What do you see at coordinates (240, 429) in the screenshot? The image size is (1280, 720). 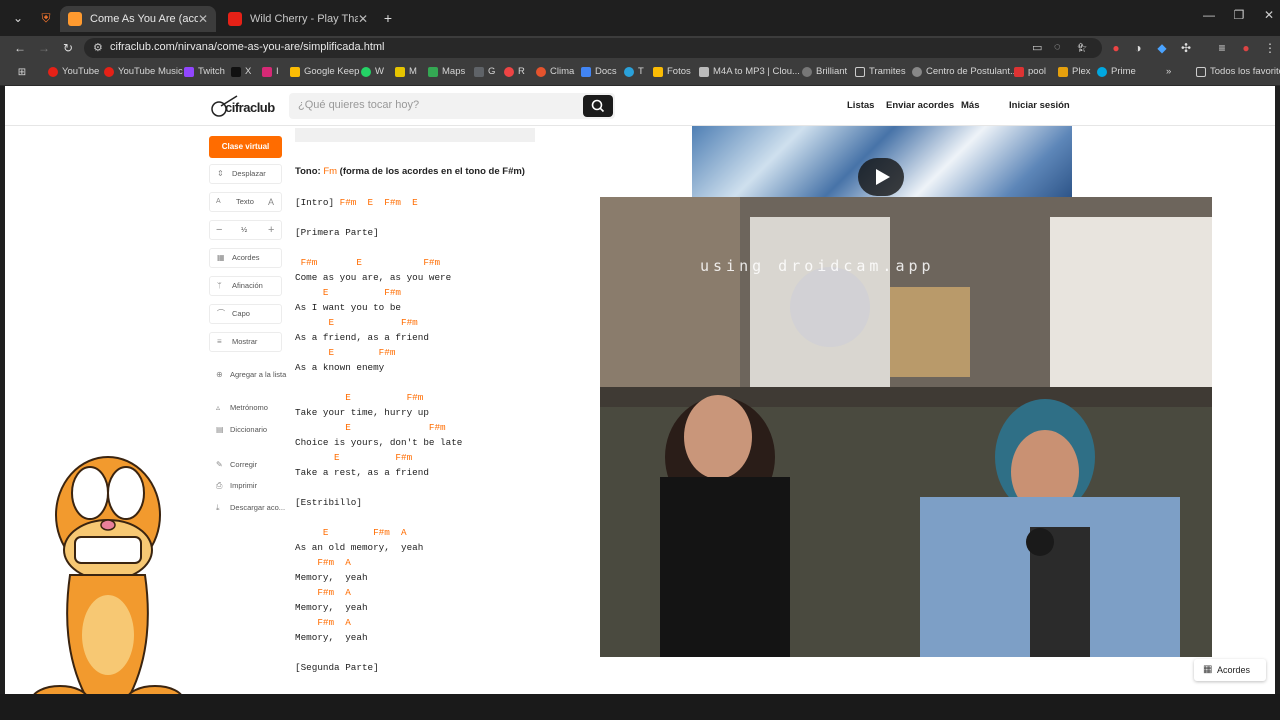 I see `dictionary-button: ▤ Diccionario` at bounding box center [240, 429].